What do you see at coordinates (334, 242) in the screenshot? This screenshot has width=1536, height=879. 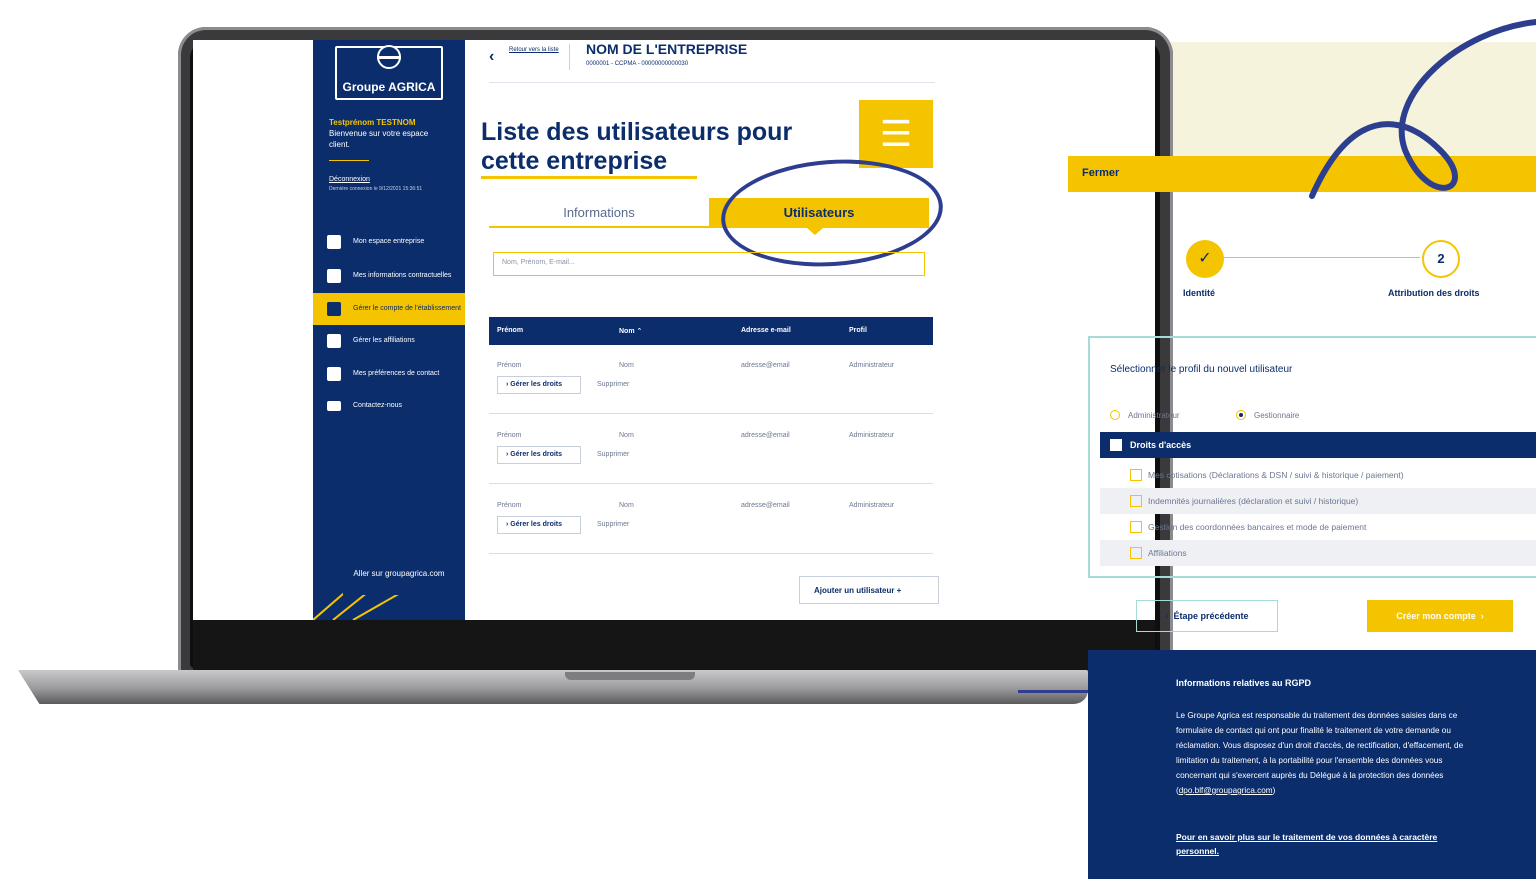 I see `building-icon` at bounding box center [334, 242].